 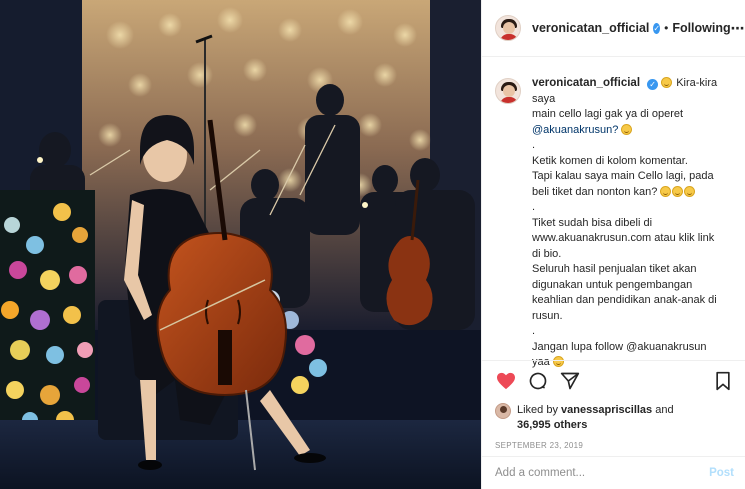 I want to click on comment-icon, so click(x=538, y=381).